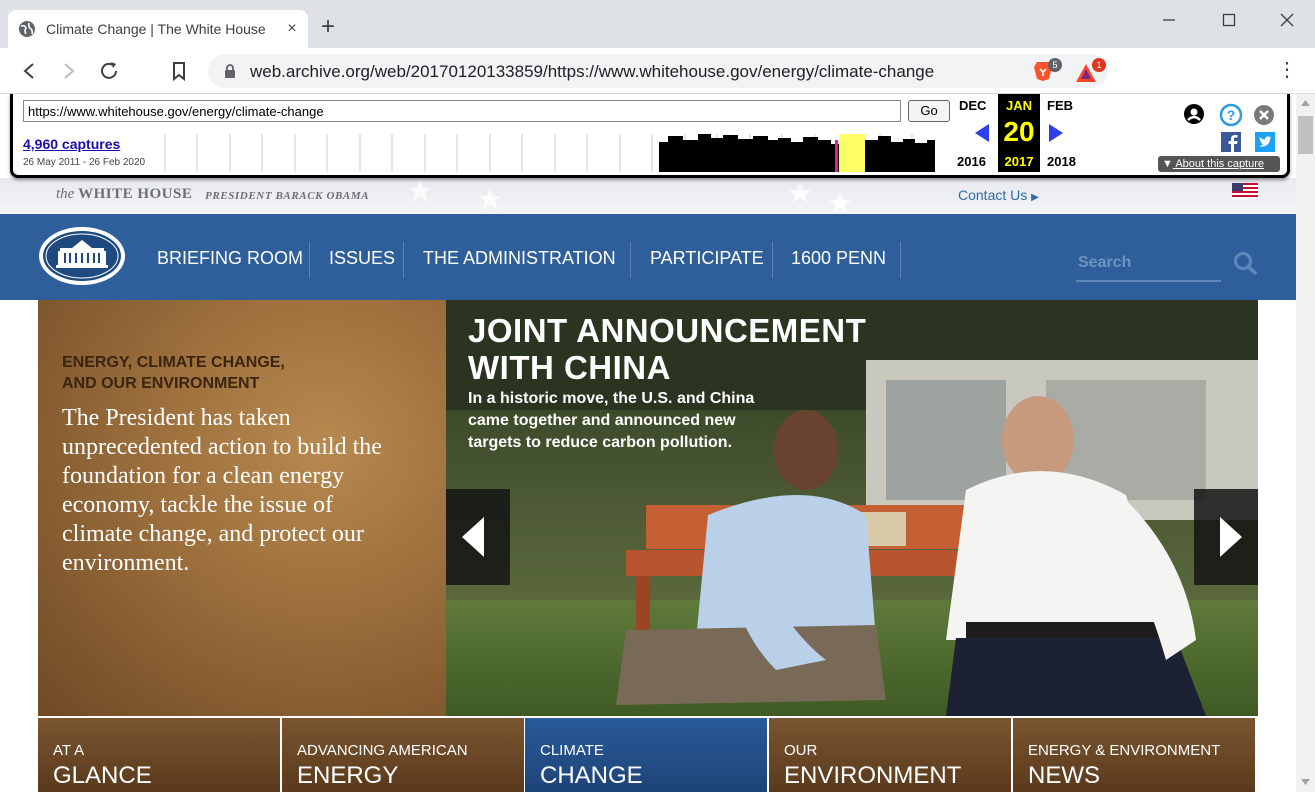 The width and height of the screenshot is (1315, 792). Describe the element at coordinates (462, 111) in the screenshot. I see `wayback-url-input` at that location.